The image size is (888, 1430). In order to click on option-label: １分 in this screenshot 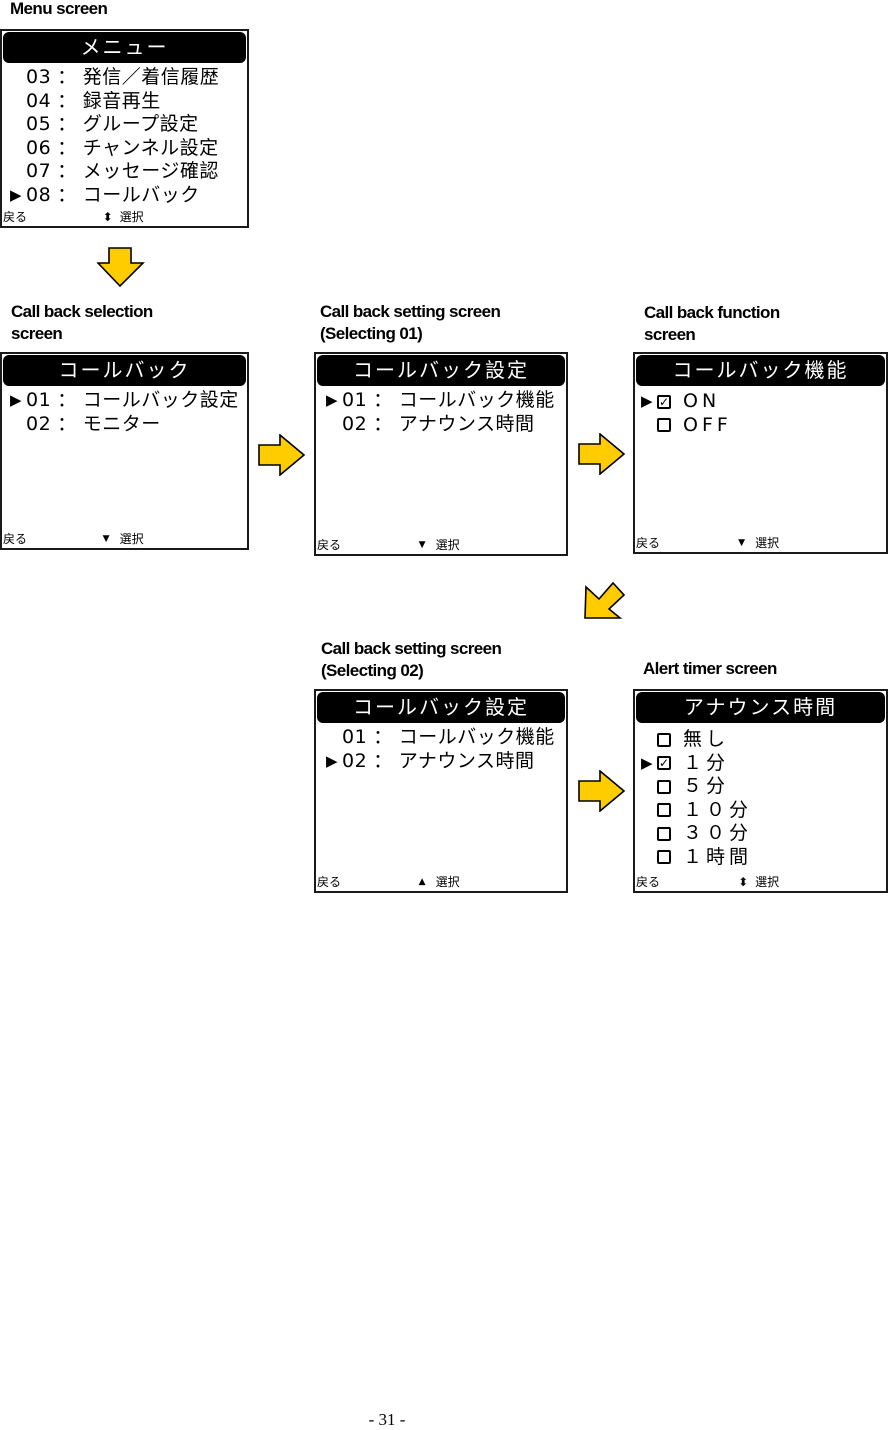, I will do `click(706, 762)`.